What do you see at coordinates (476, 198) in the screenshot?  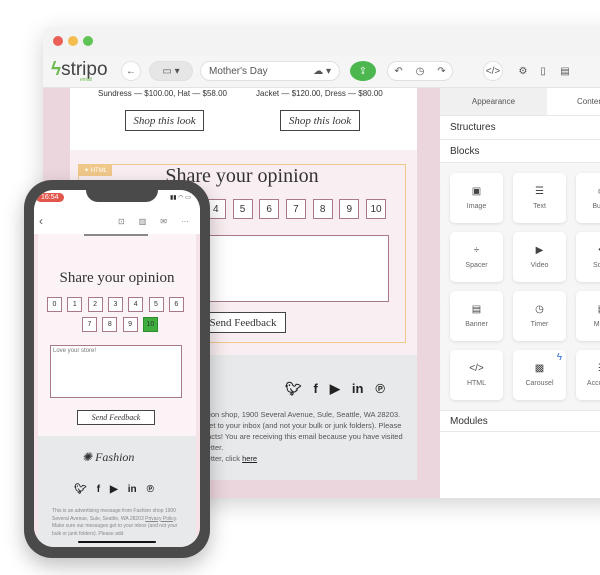 I see `block-image: ▣ Image` at bounding box center [476, 198].